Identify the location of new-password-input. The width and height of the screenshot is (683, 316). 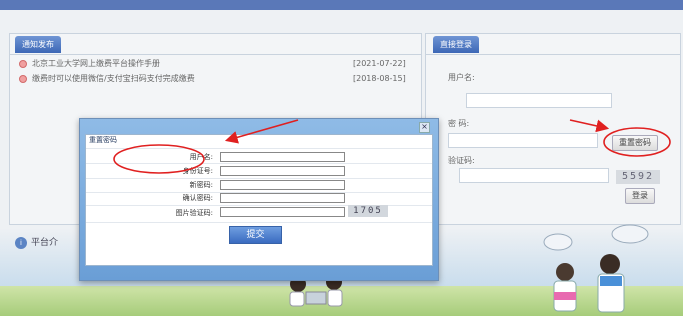
(282, 185).